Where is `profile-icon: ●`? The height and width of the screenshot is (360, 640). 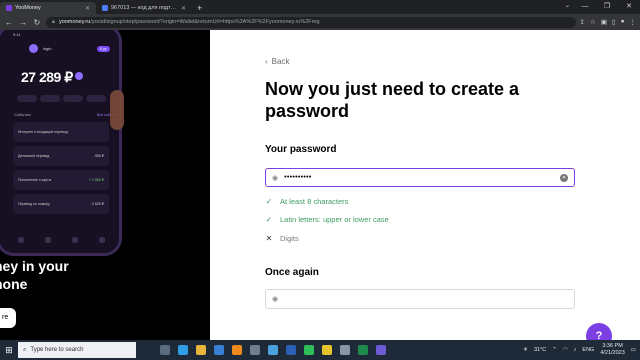 profile-icon: ● is located at coordinates (623, 22).